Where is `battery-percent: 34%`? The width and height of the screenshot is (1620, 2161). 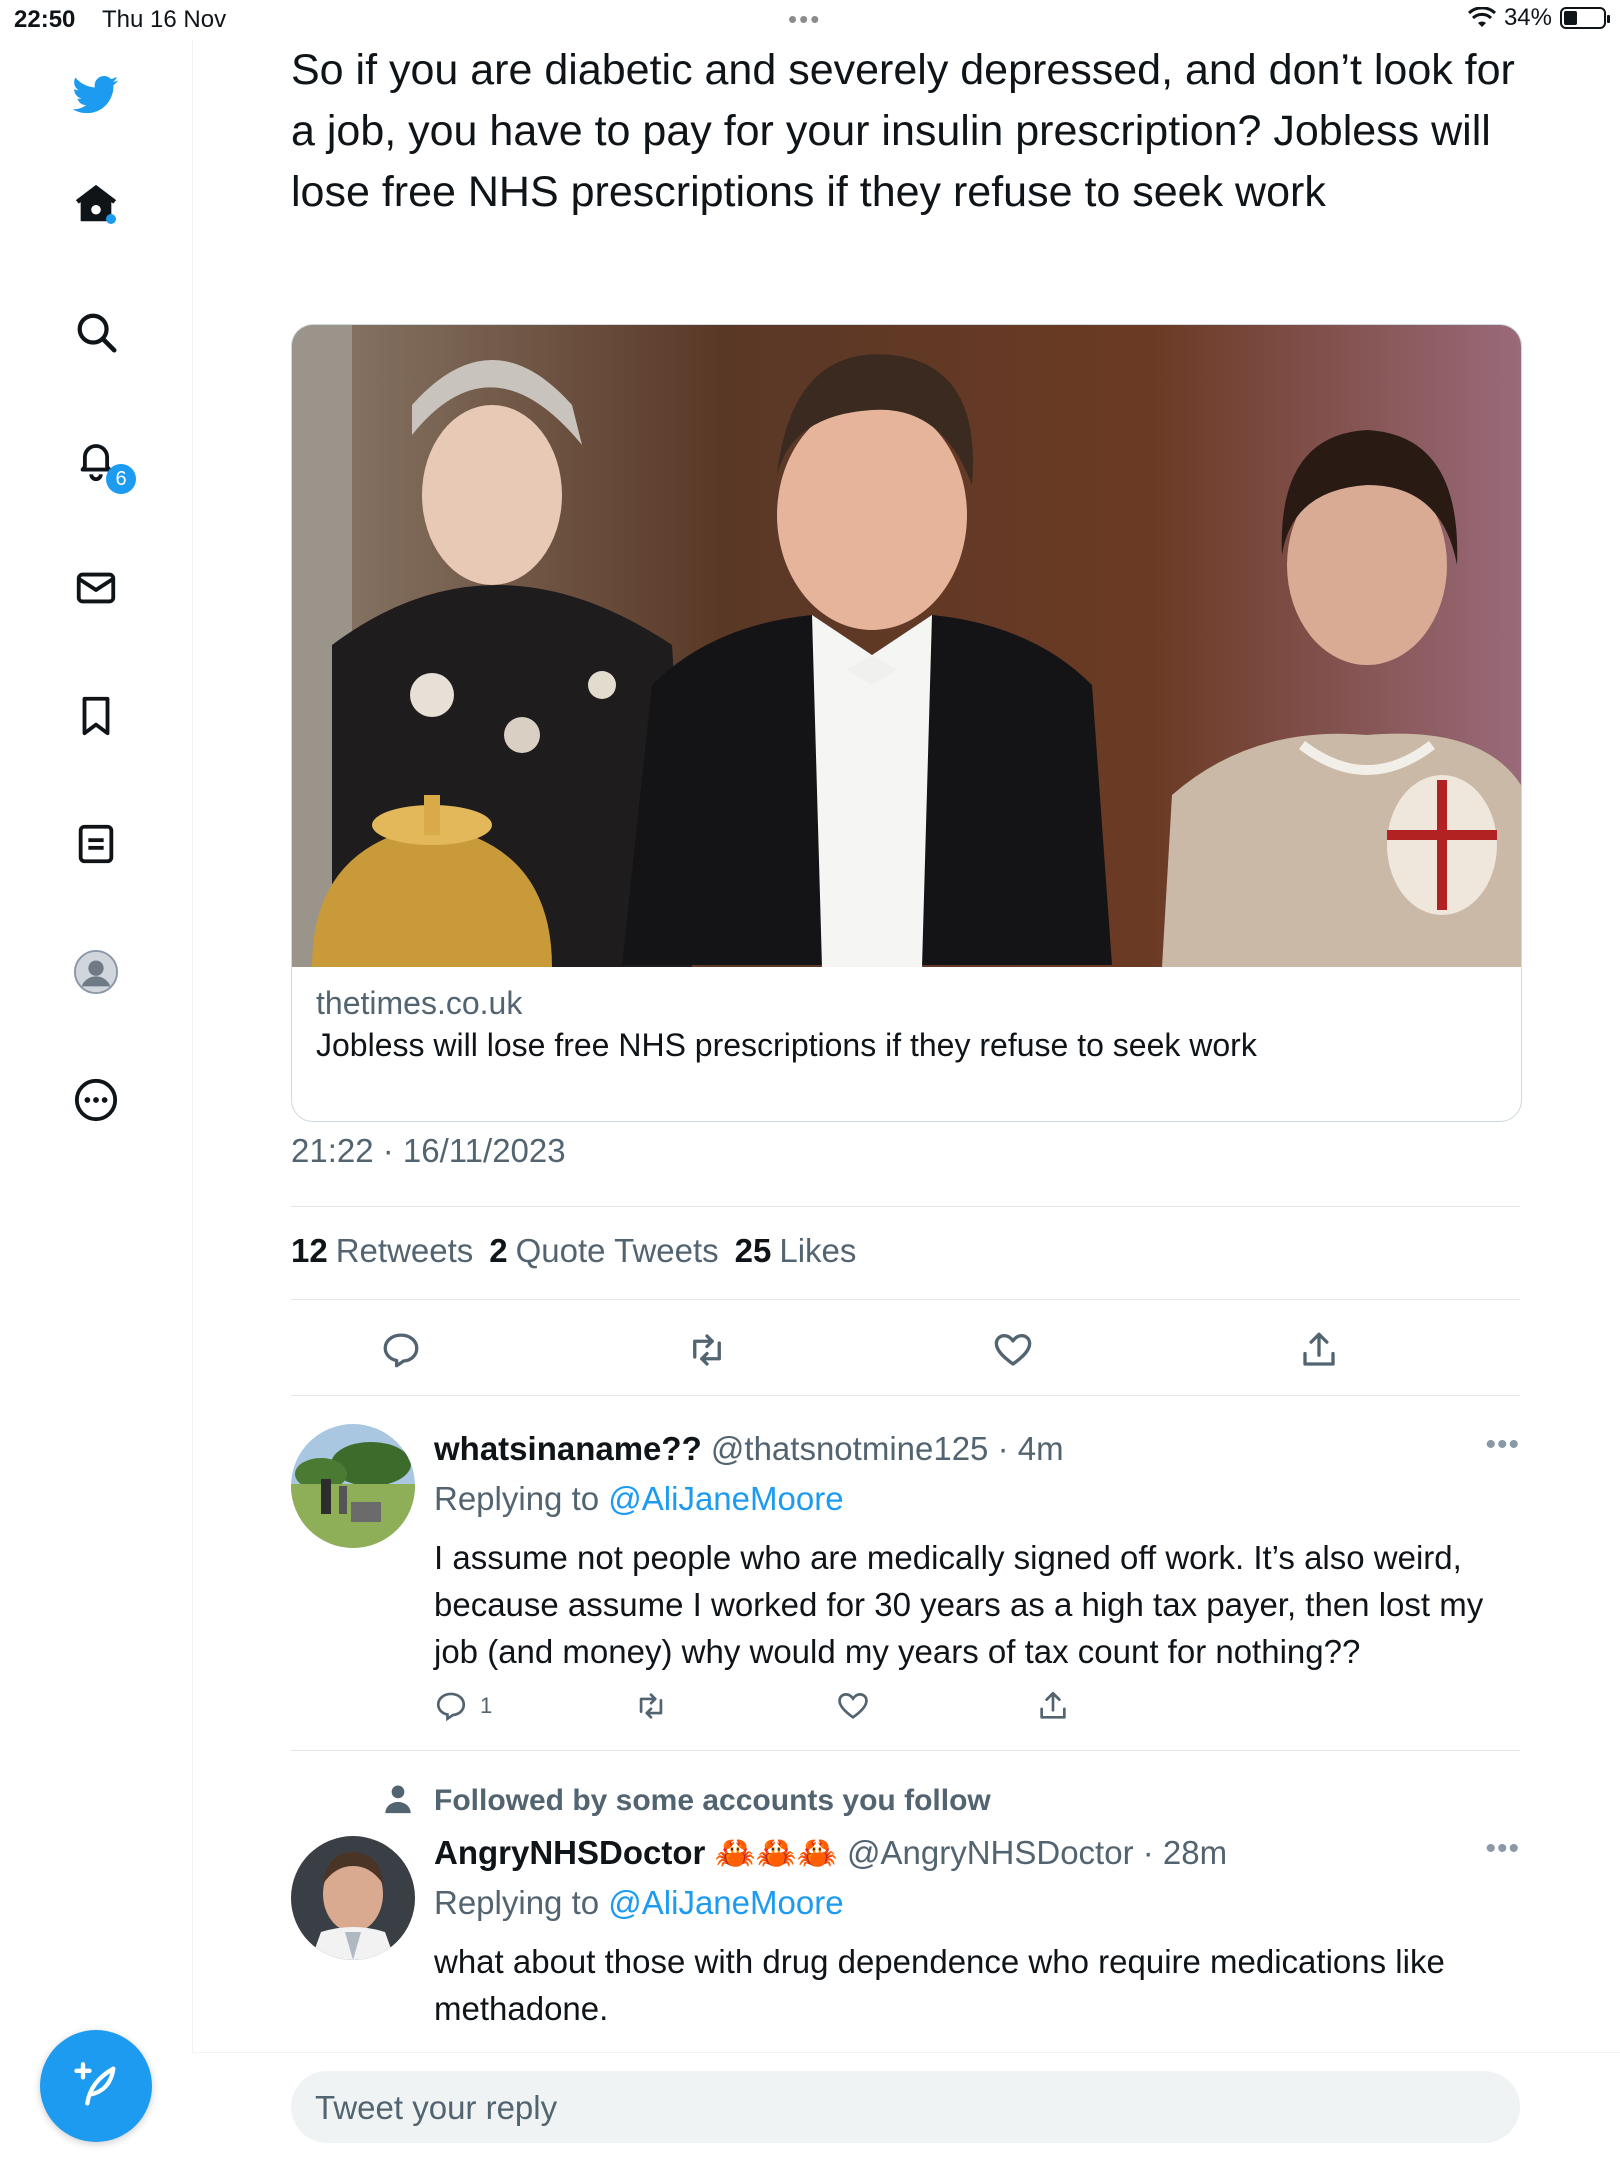 battery-percent: 34% is located at coordinates (1527, 17).